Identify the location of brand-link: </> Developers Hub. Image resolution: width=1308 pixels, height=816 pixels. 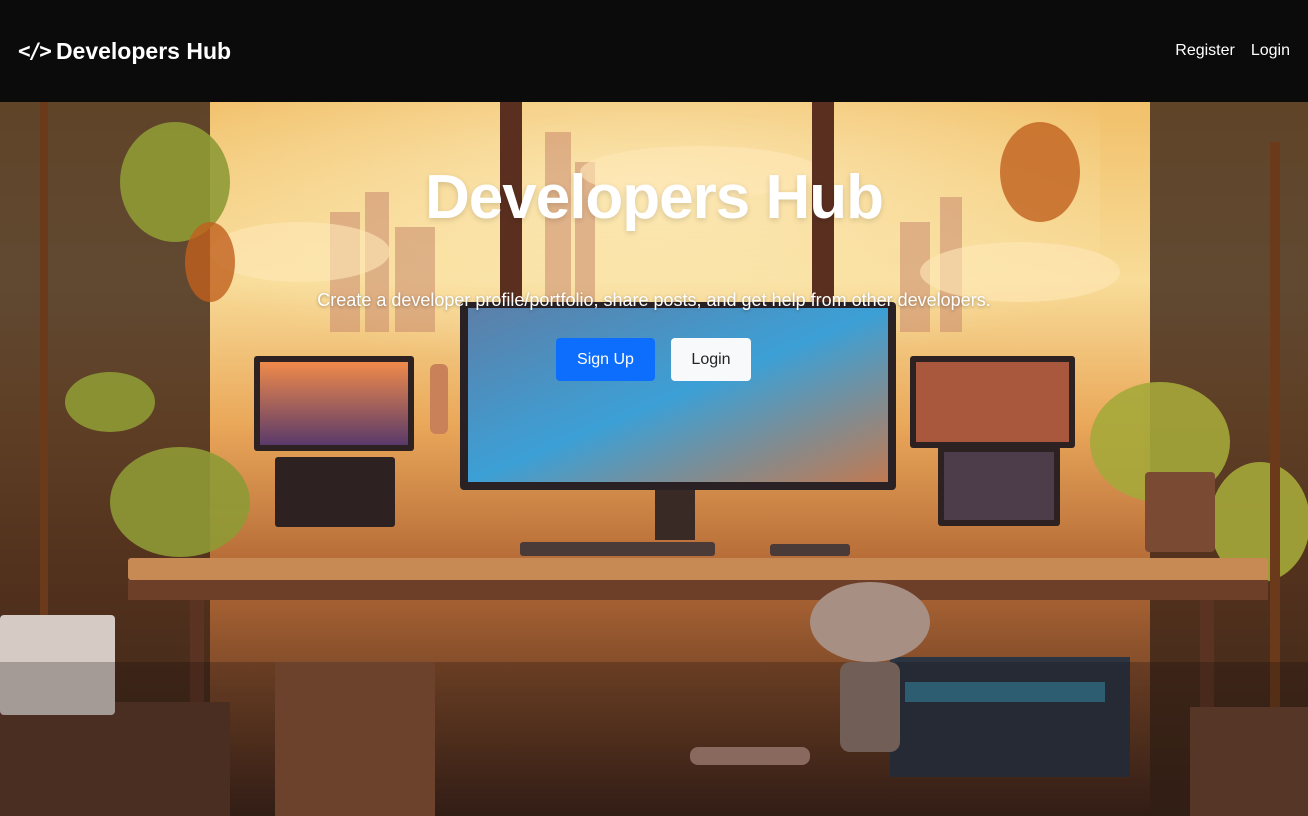
(124, 51).